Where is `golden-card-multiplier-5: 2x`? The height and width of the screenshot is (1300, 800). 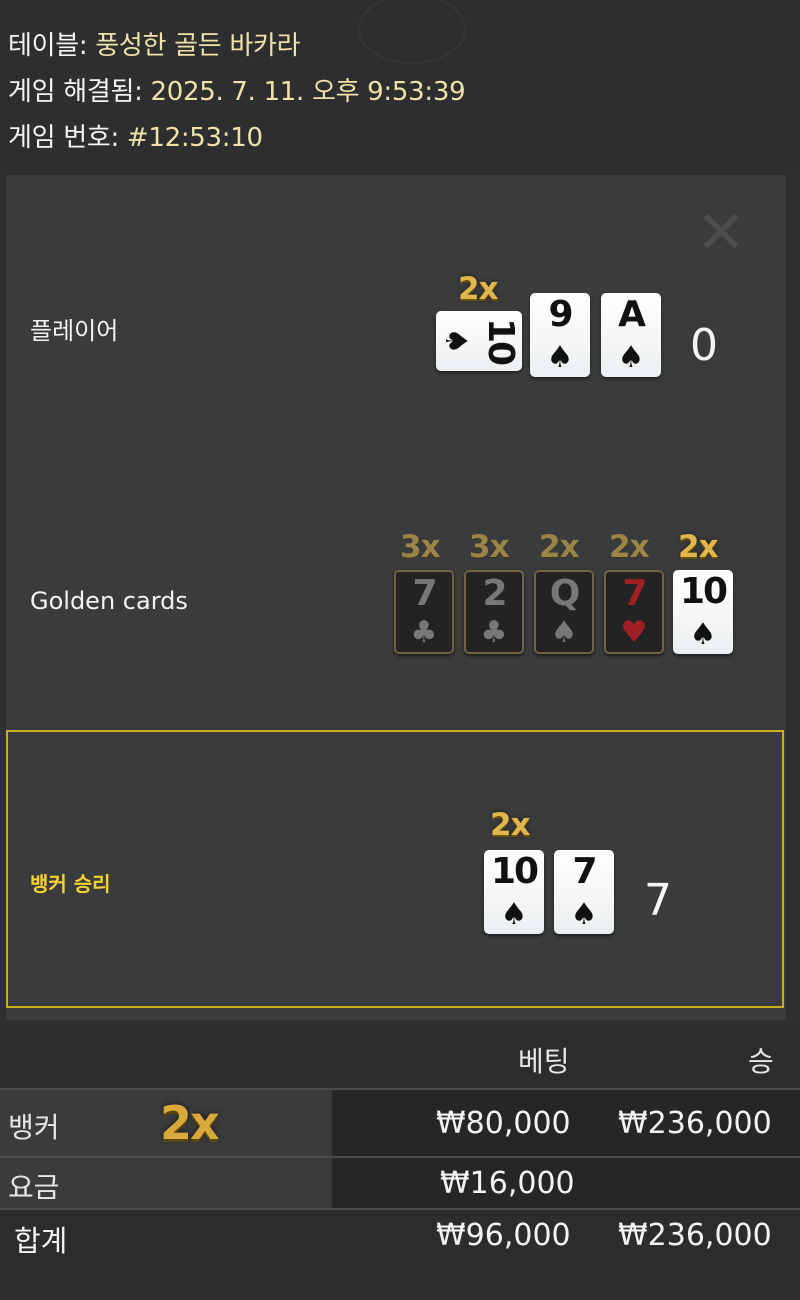
golden-card-multiplier-5: 2x is located at coordinates (698, 547).